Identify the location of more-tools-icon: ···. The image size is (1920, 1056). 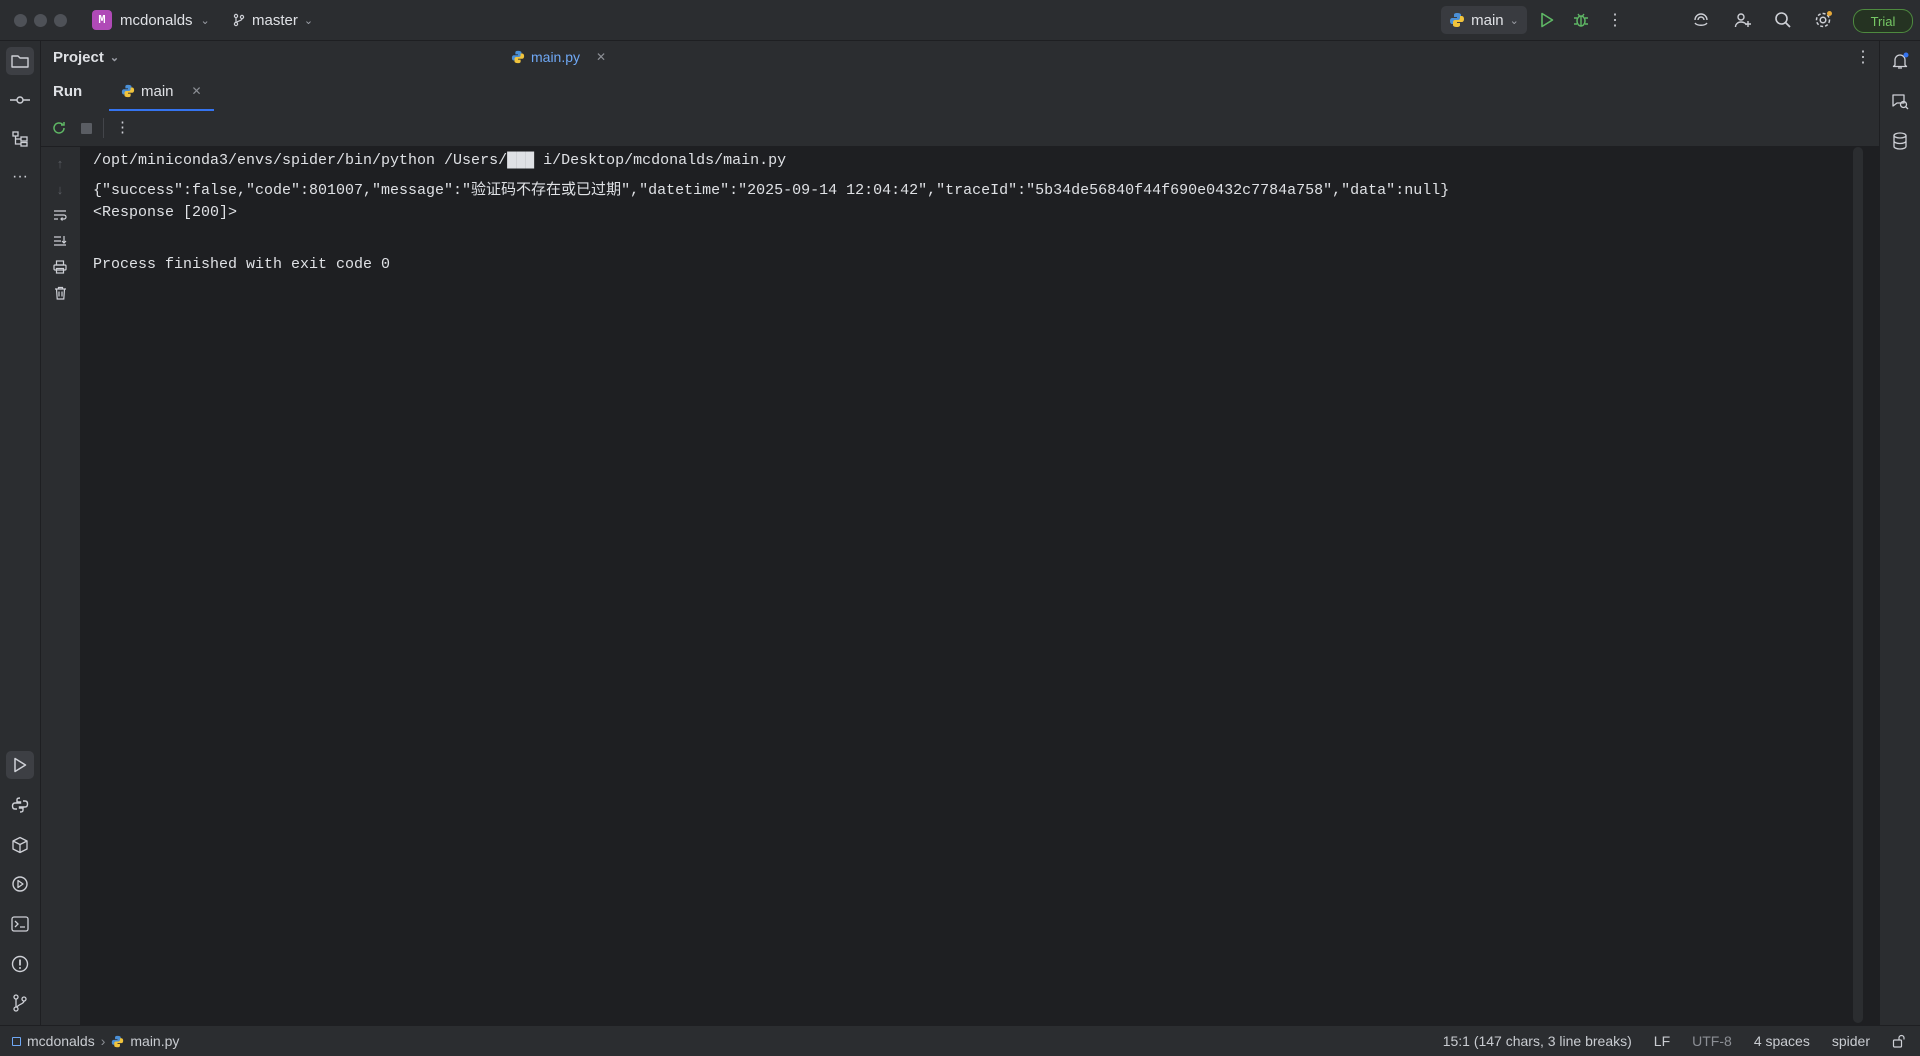
(20, 177).